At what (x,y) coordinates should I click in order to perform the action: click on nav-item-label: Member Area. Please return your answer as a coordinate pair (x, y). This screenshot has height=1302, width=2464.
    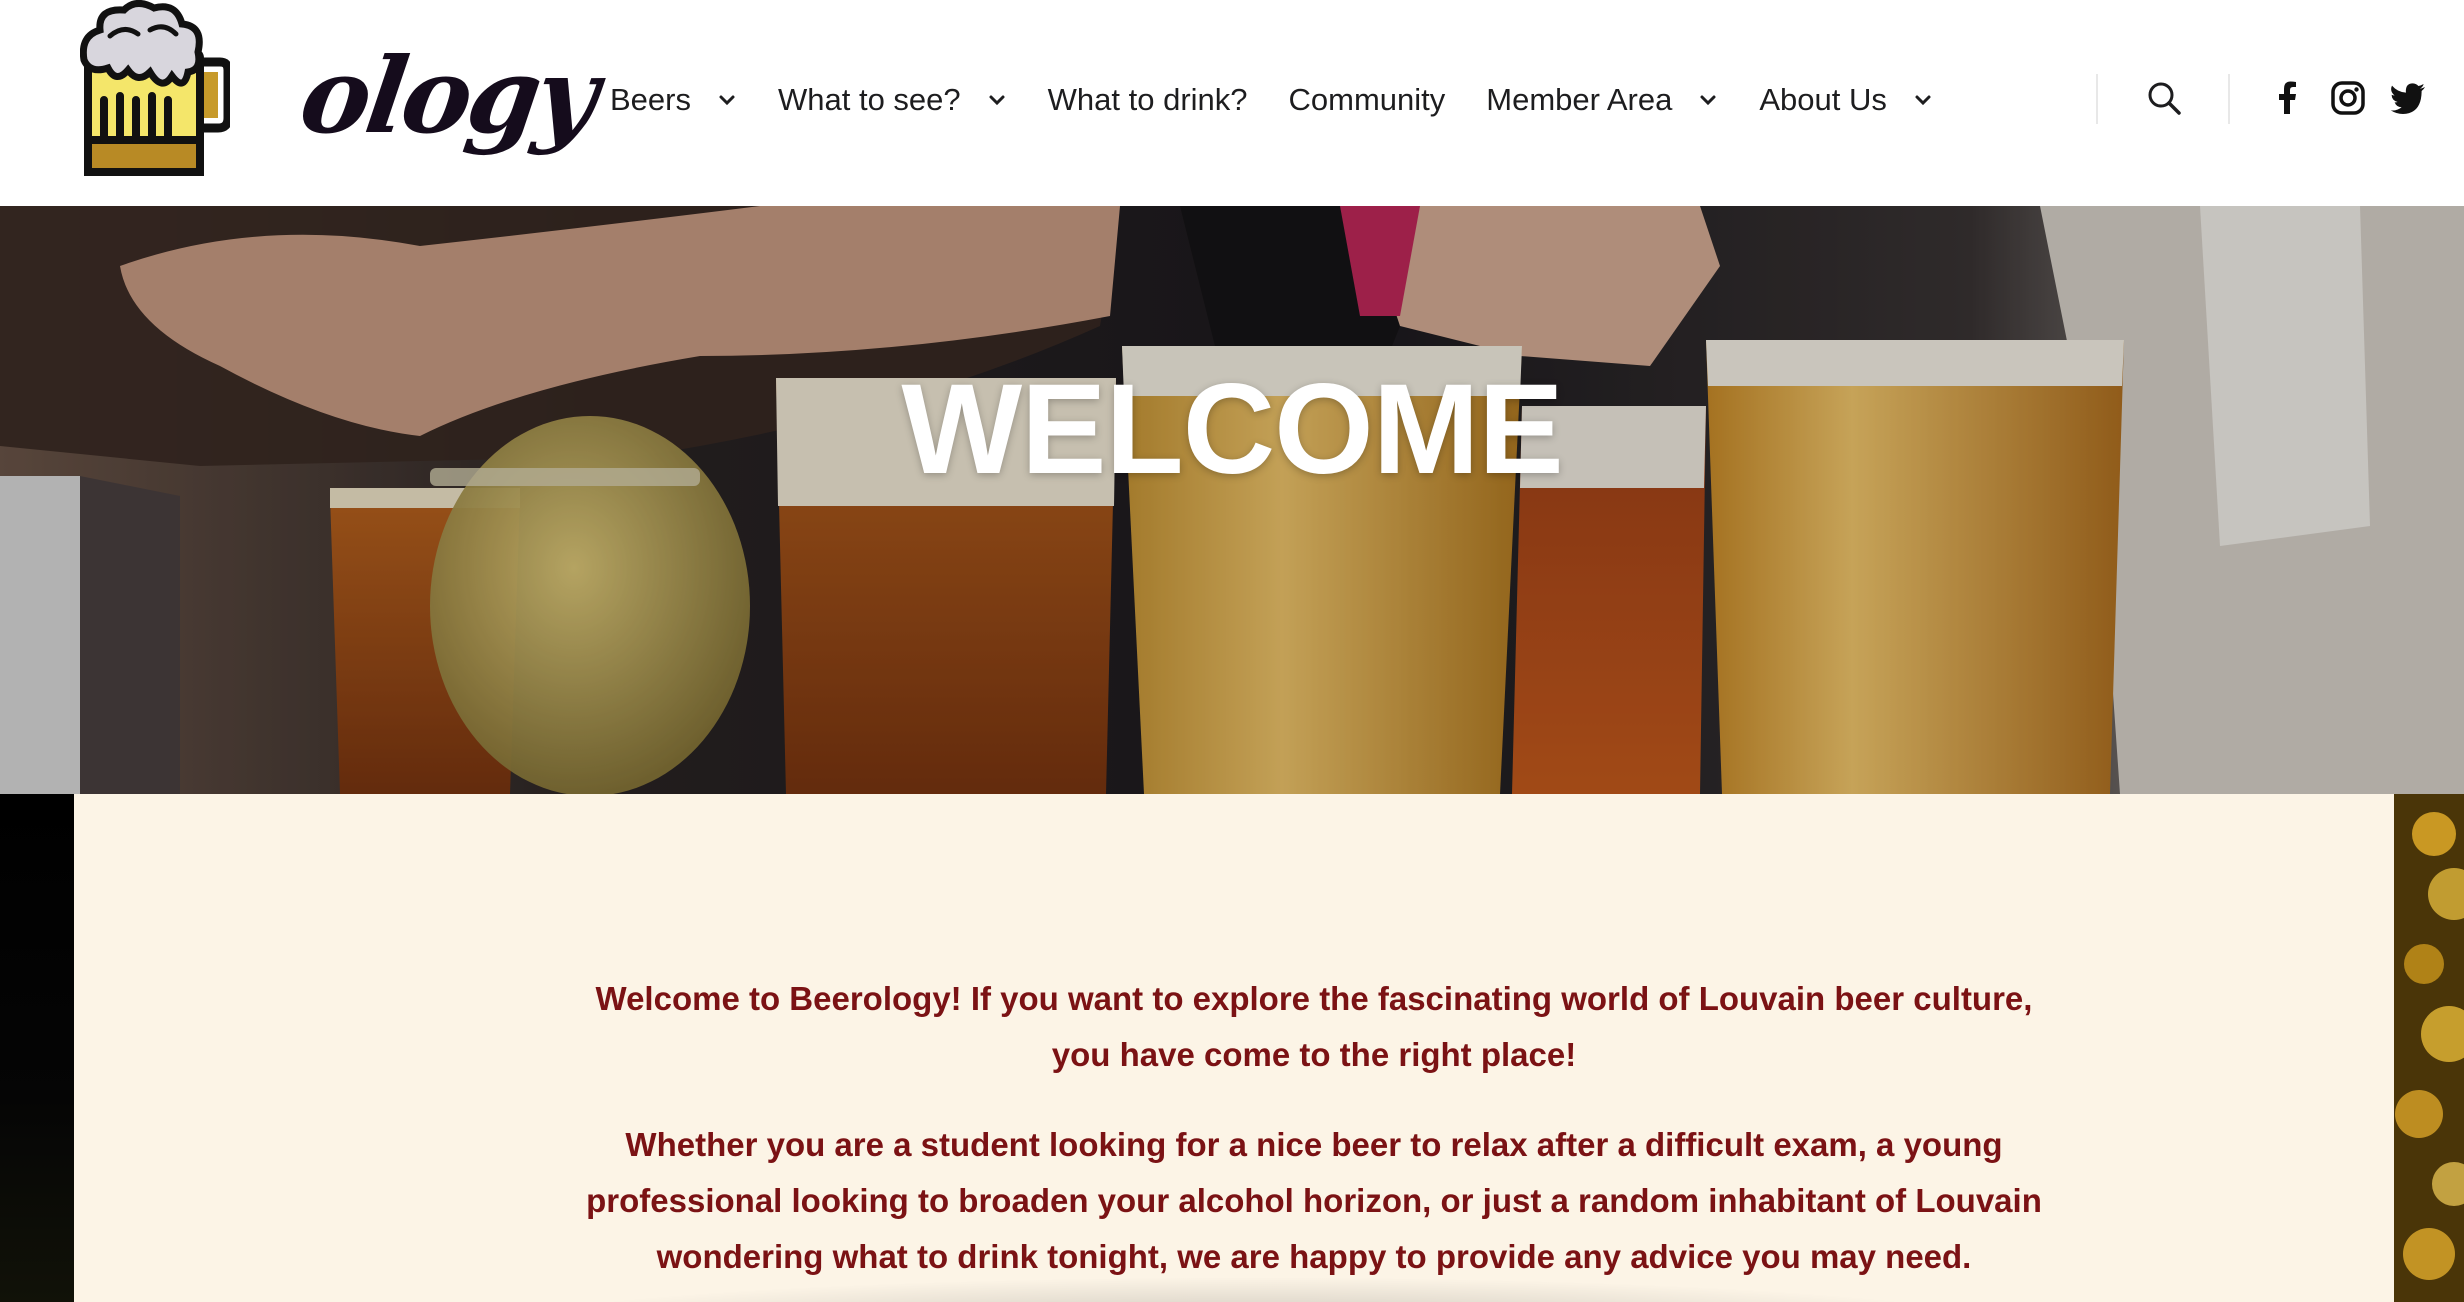
    Looking at the image, I should click on (1579, 99).